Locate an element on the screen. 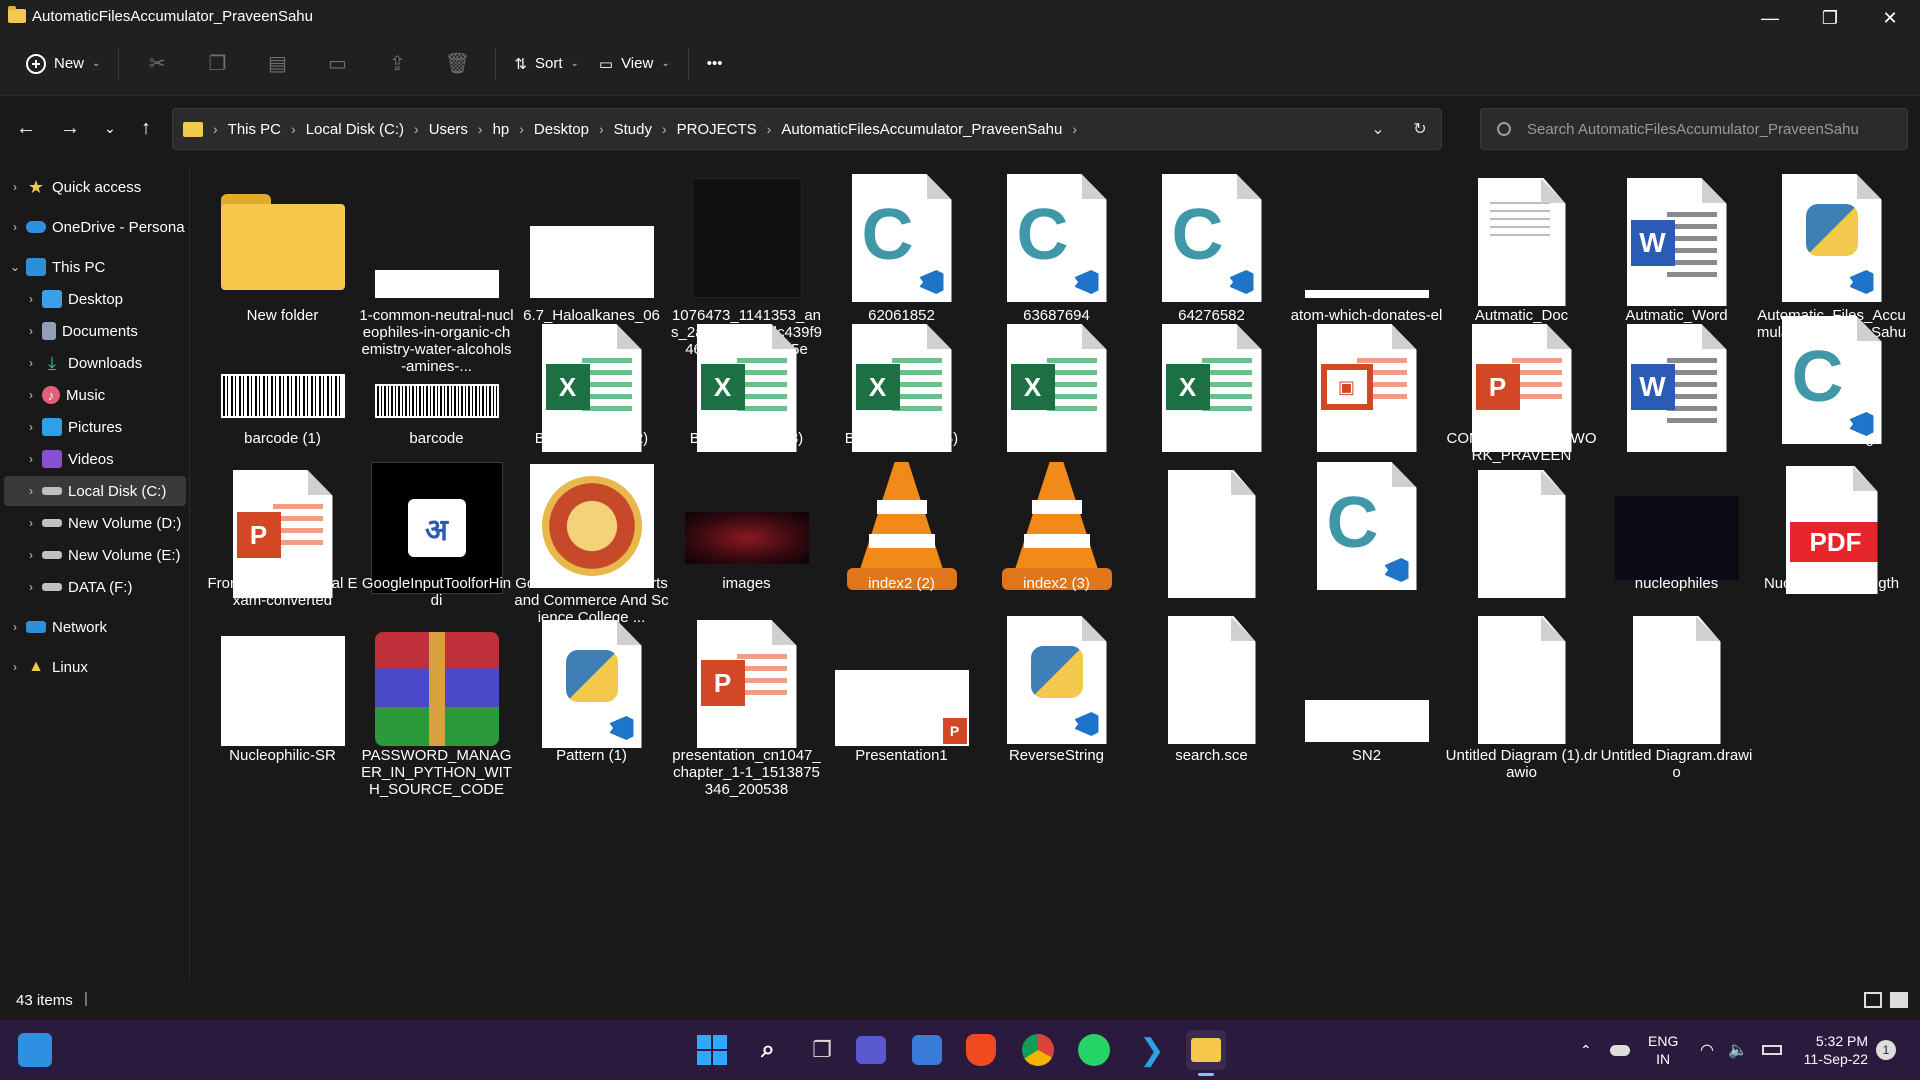 This screenshot has height=1080, width=1920. file-item: ReverseString is located at coordinates (1056, 690).